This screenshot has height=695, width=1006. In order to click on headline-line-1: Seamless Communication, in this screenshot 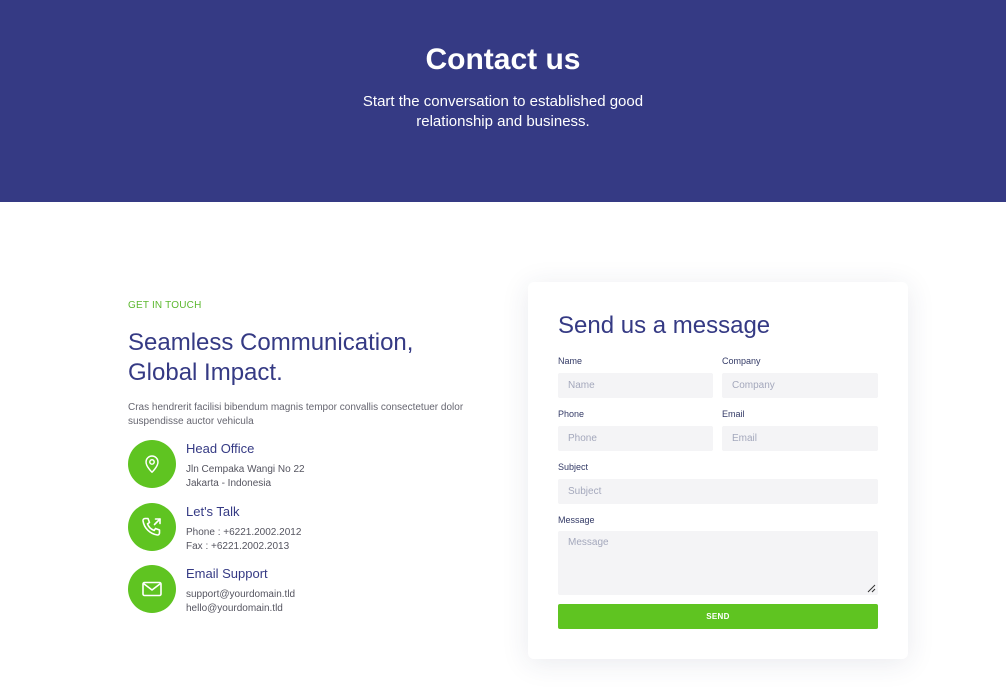, I will do `click(271, 342)`.